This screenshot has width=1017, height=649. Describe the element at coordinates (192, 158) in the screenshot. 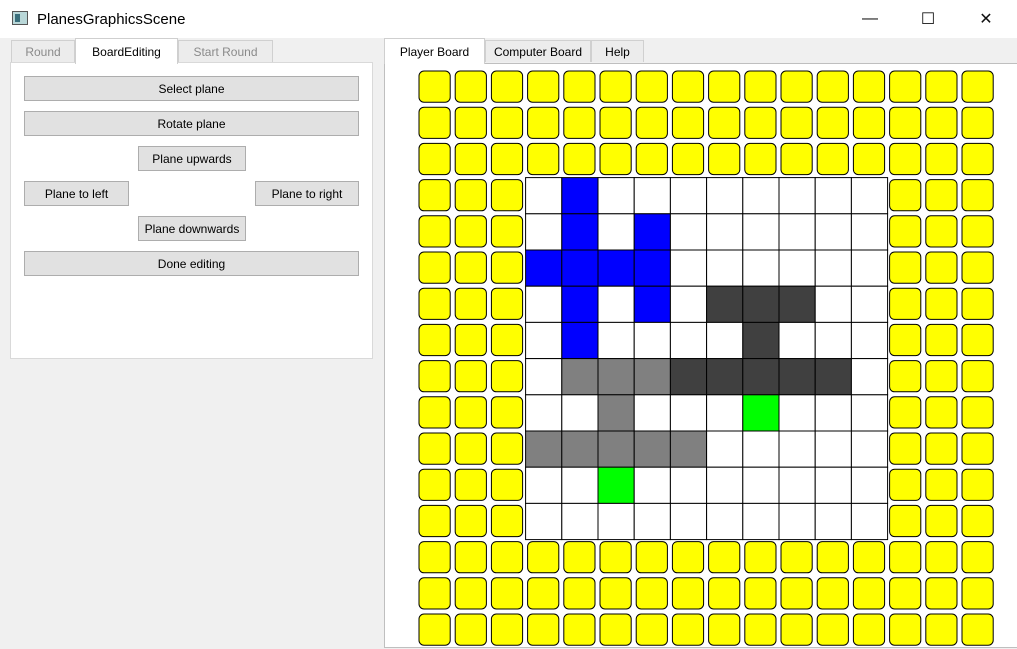

I see `plane-upwards-button: Plane upwards` at that location.